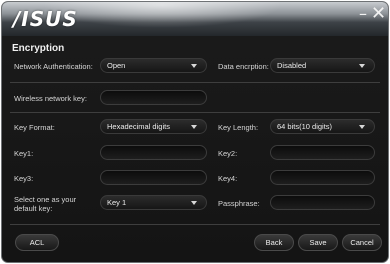  I want to click on section-title: Encryption, so click(38, 48).